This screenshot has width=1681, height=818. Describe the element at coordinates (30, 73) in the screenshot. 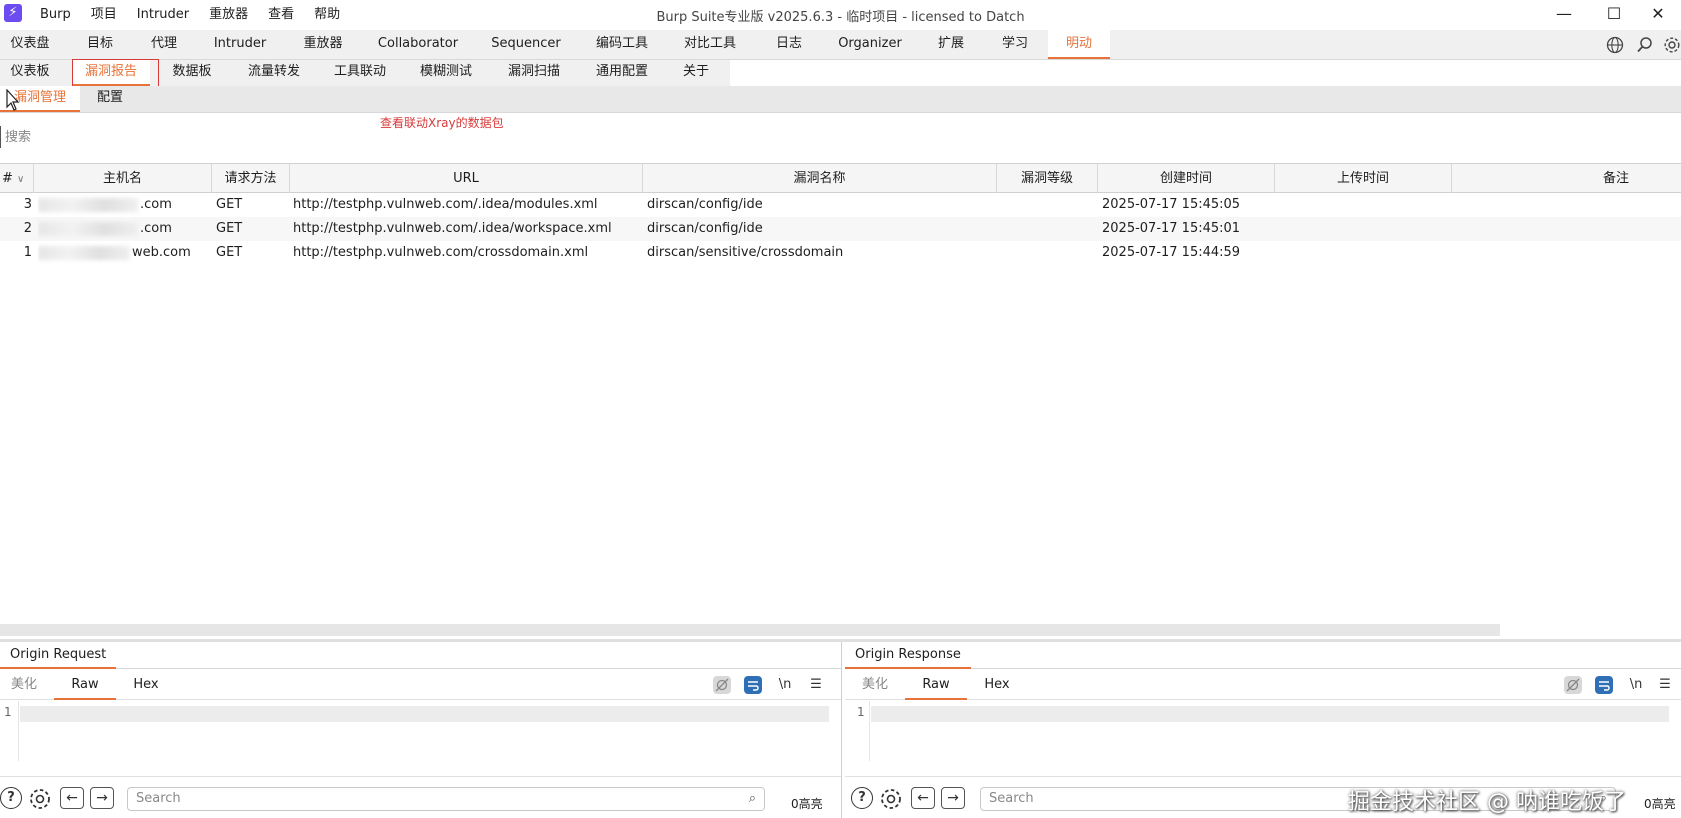

I see `subtab-dashboard: 仪表板` at that location.